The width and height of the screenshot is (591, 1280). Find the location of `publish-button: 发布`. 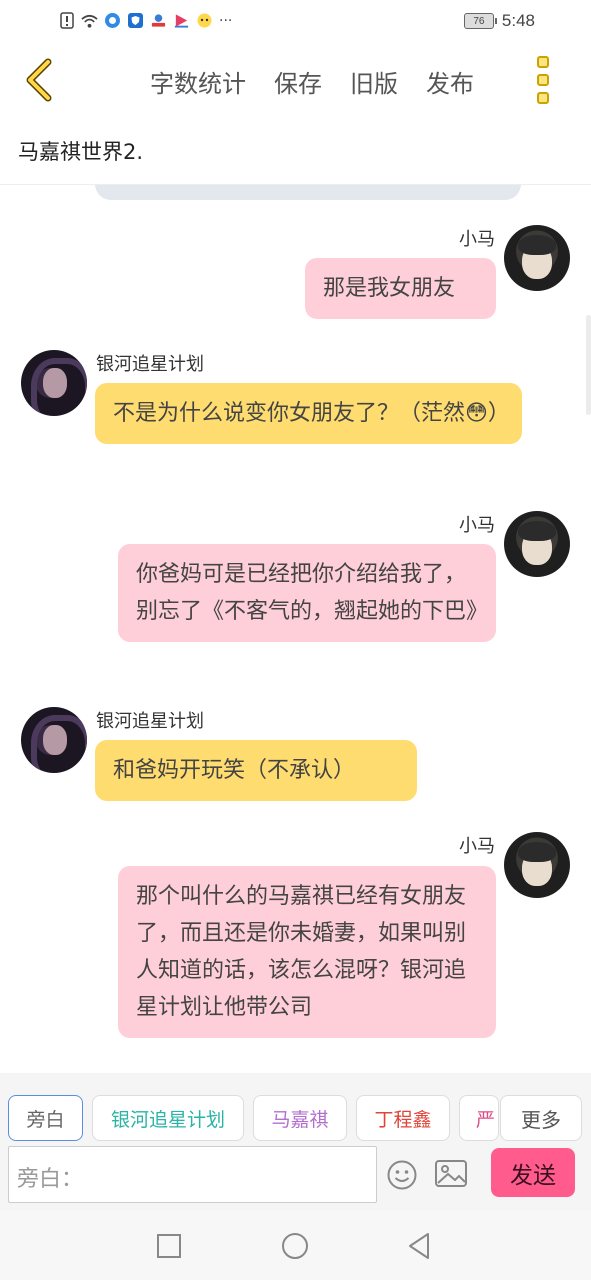

publish-button: 发布 is located at coordinates (450, 81).